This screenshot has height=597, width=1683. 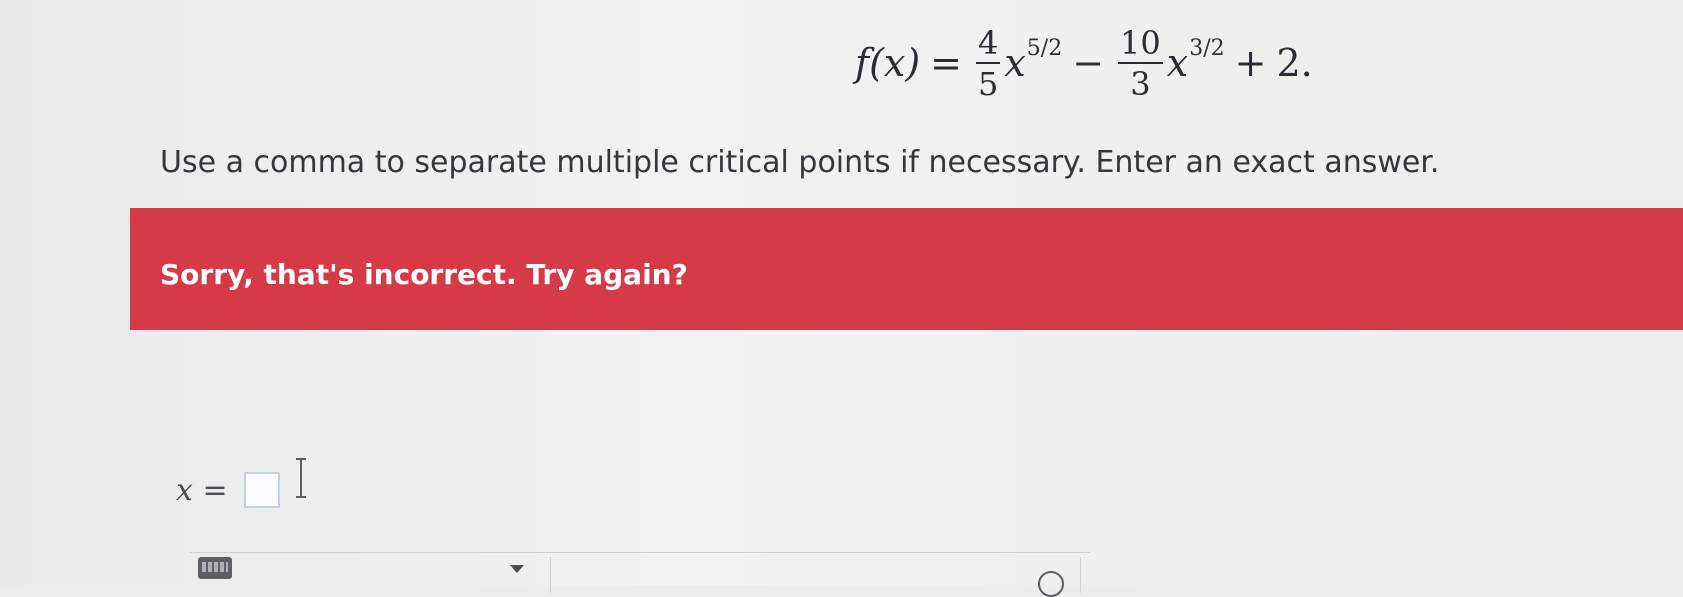 I want to click on toolbar-divider-right, so click(x=1080, y=575).